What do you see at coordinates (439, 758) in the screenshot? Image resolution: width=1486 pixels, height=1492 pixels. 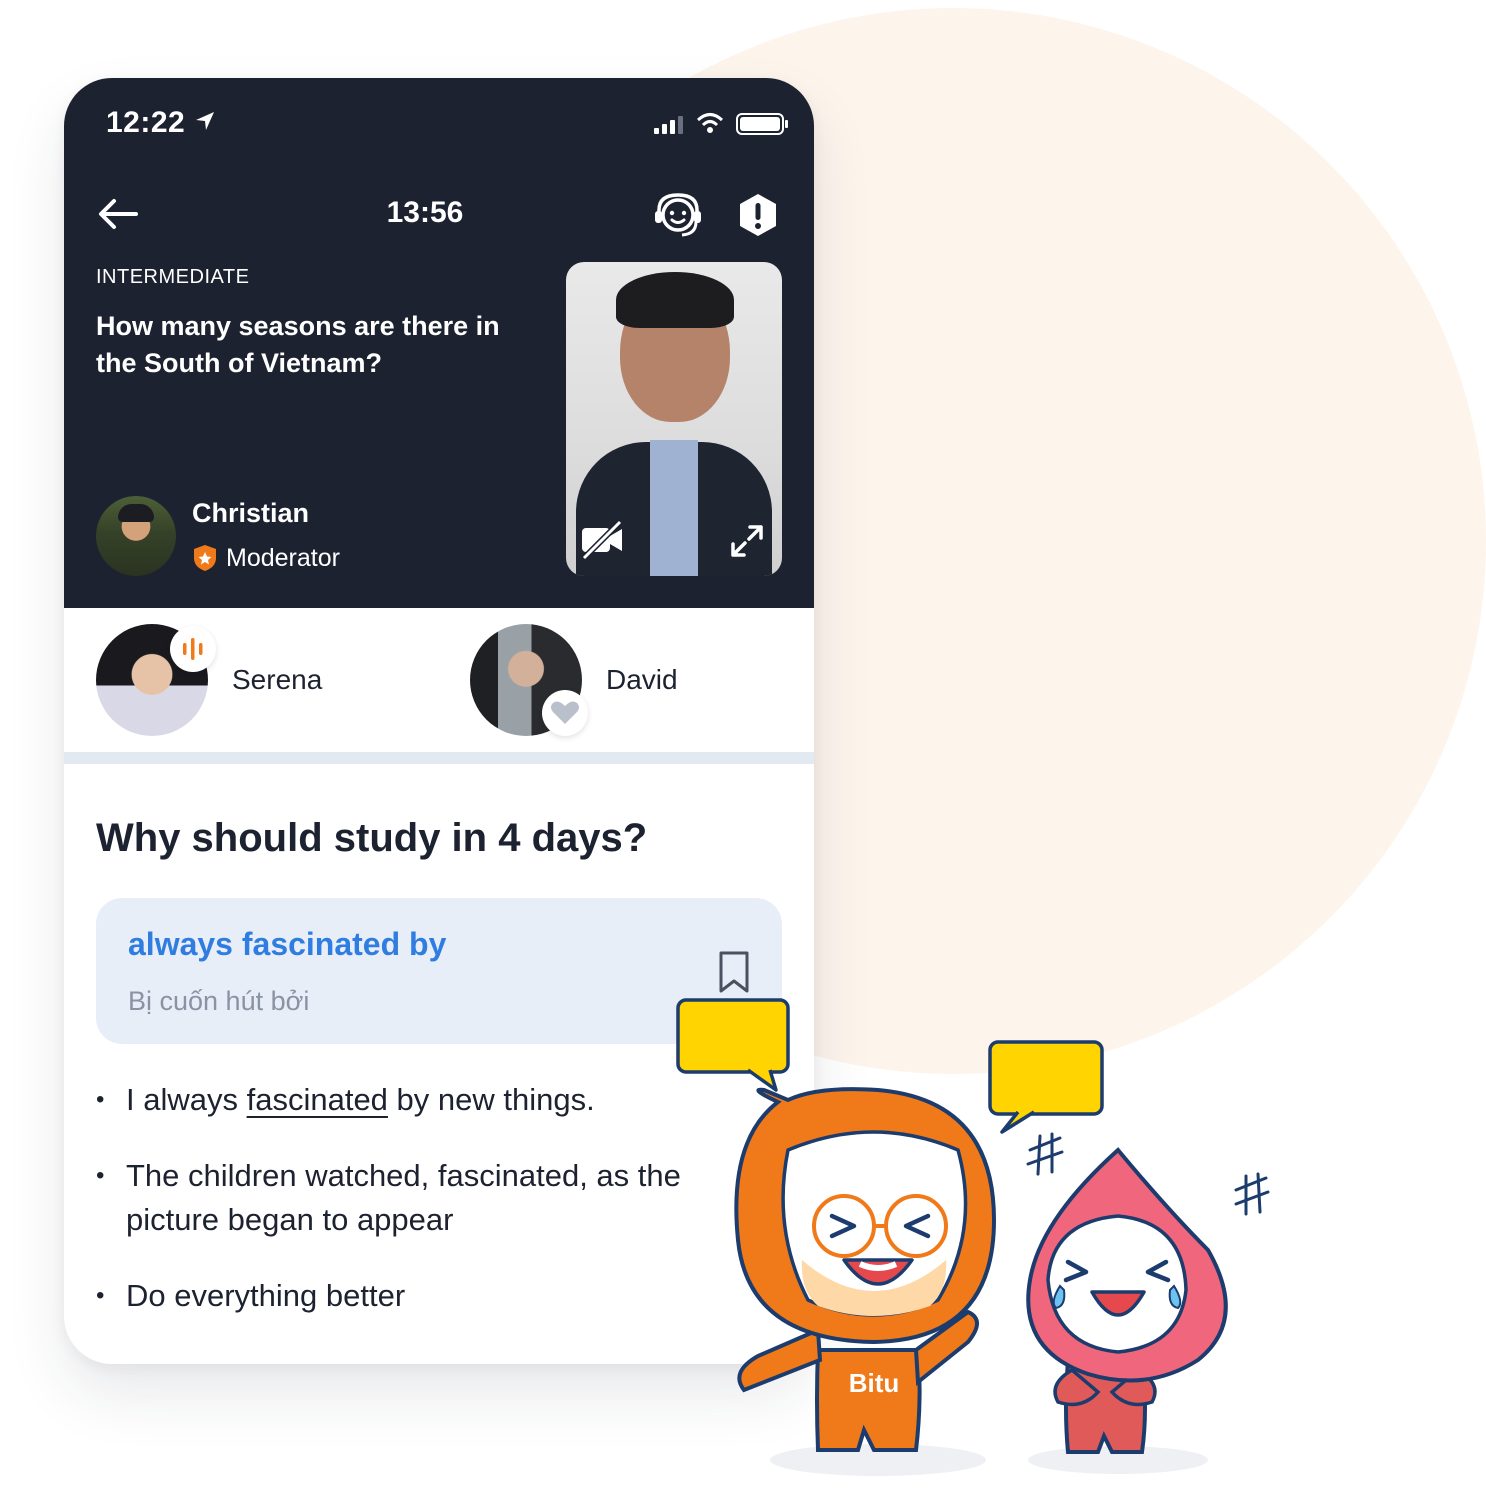 I see `section-divider` at bounding box center [439, 758].